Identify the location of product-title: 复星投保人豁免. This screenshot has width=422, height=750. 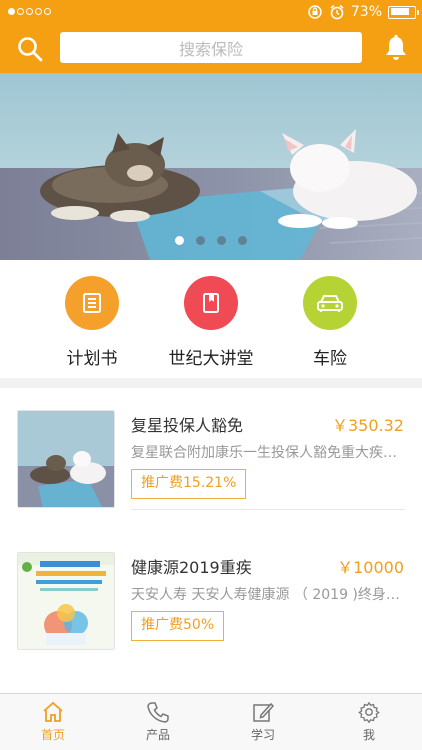
(187, 425).